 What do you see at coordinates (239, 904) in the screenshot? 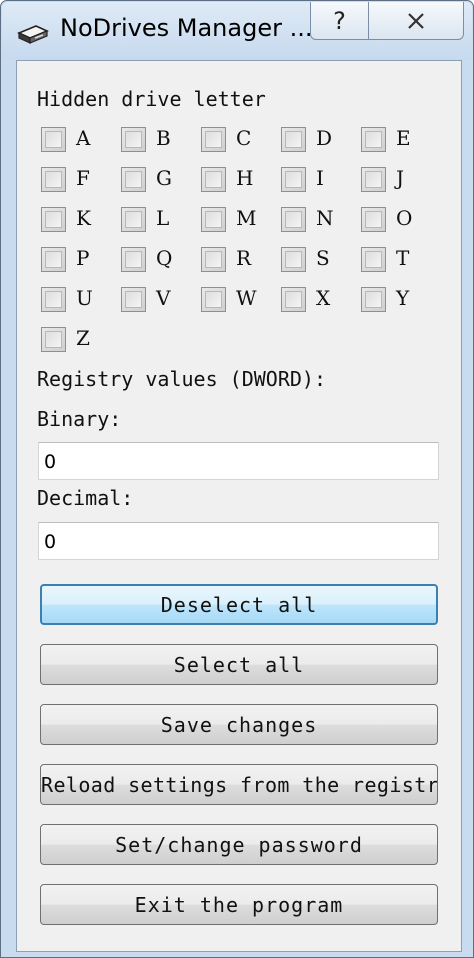
I see `exit-button: Exit the program` at bounding box center [239, 904].